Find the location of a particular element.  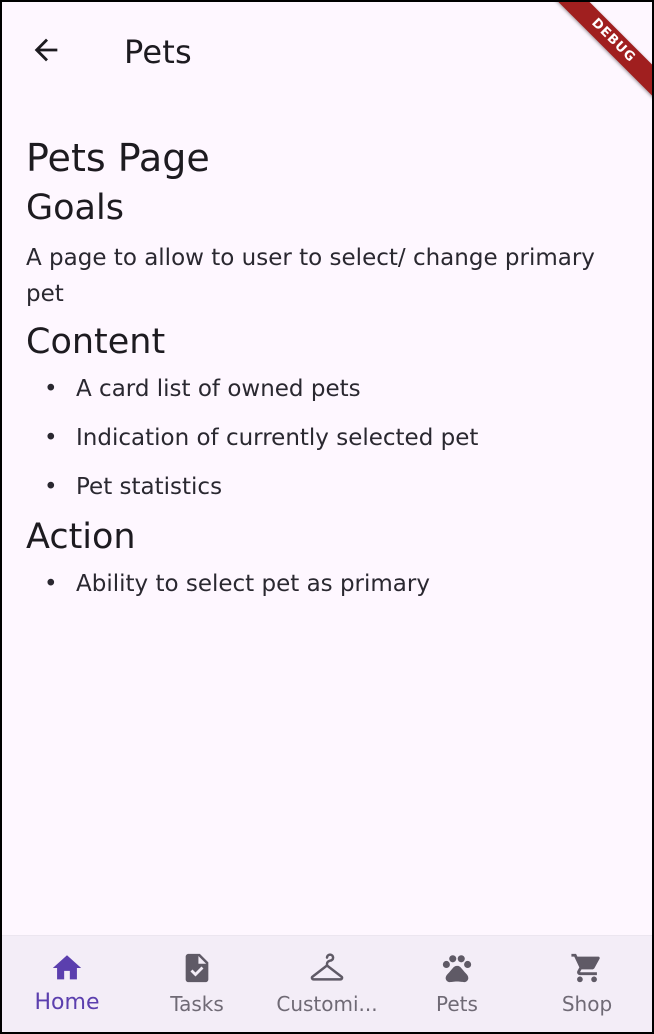

nav-label-shop: Shop is located at coordinates (587, 1004).